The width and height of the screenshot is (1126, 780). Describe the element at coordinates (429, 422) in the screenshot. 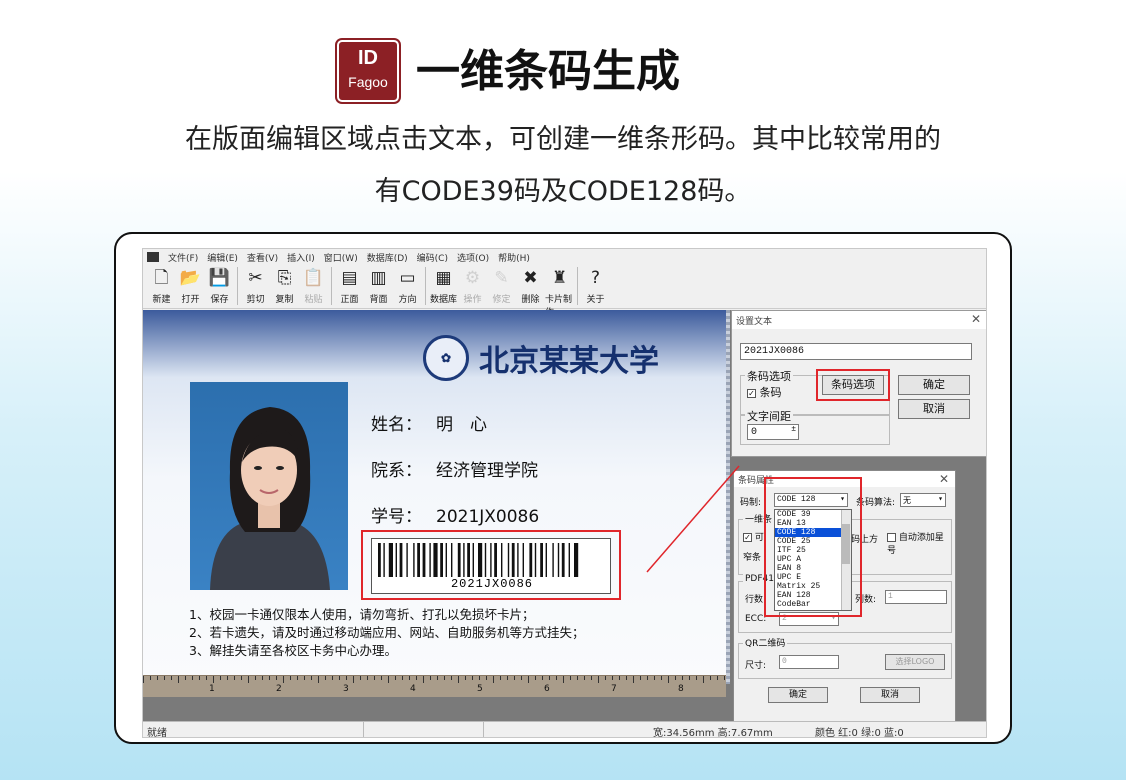

I see `name-field: 姓名： 明 心` at that location.